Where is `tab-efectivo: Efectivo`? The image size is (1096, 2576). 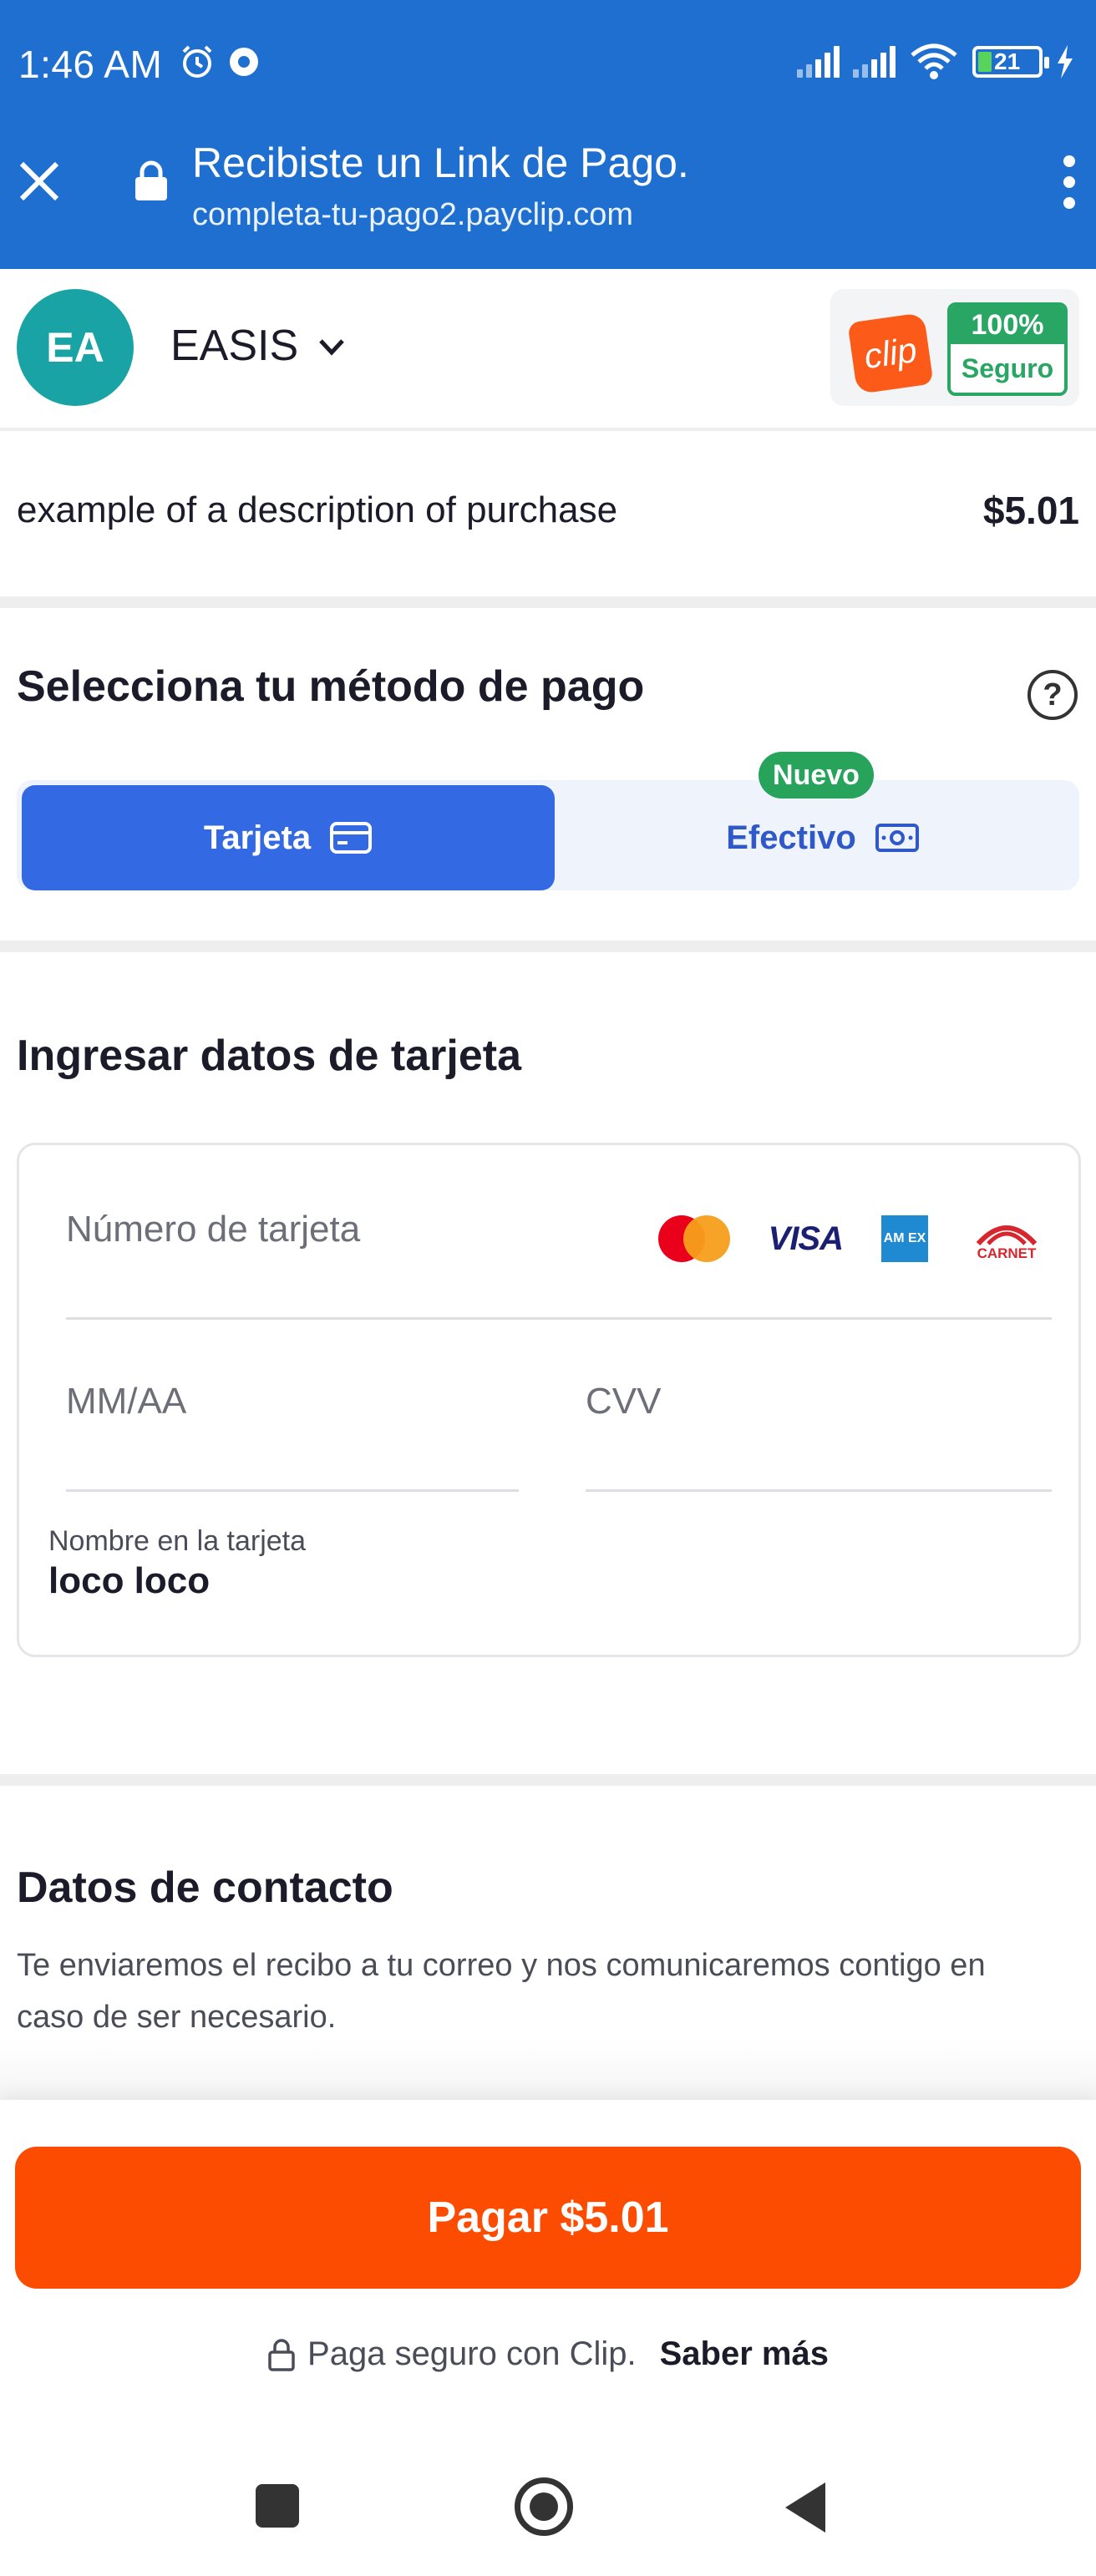 tab-efectivo: Efectivo is located at coordinates (823, 837).